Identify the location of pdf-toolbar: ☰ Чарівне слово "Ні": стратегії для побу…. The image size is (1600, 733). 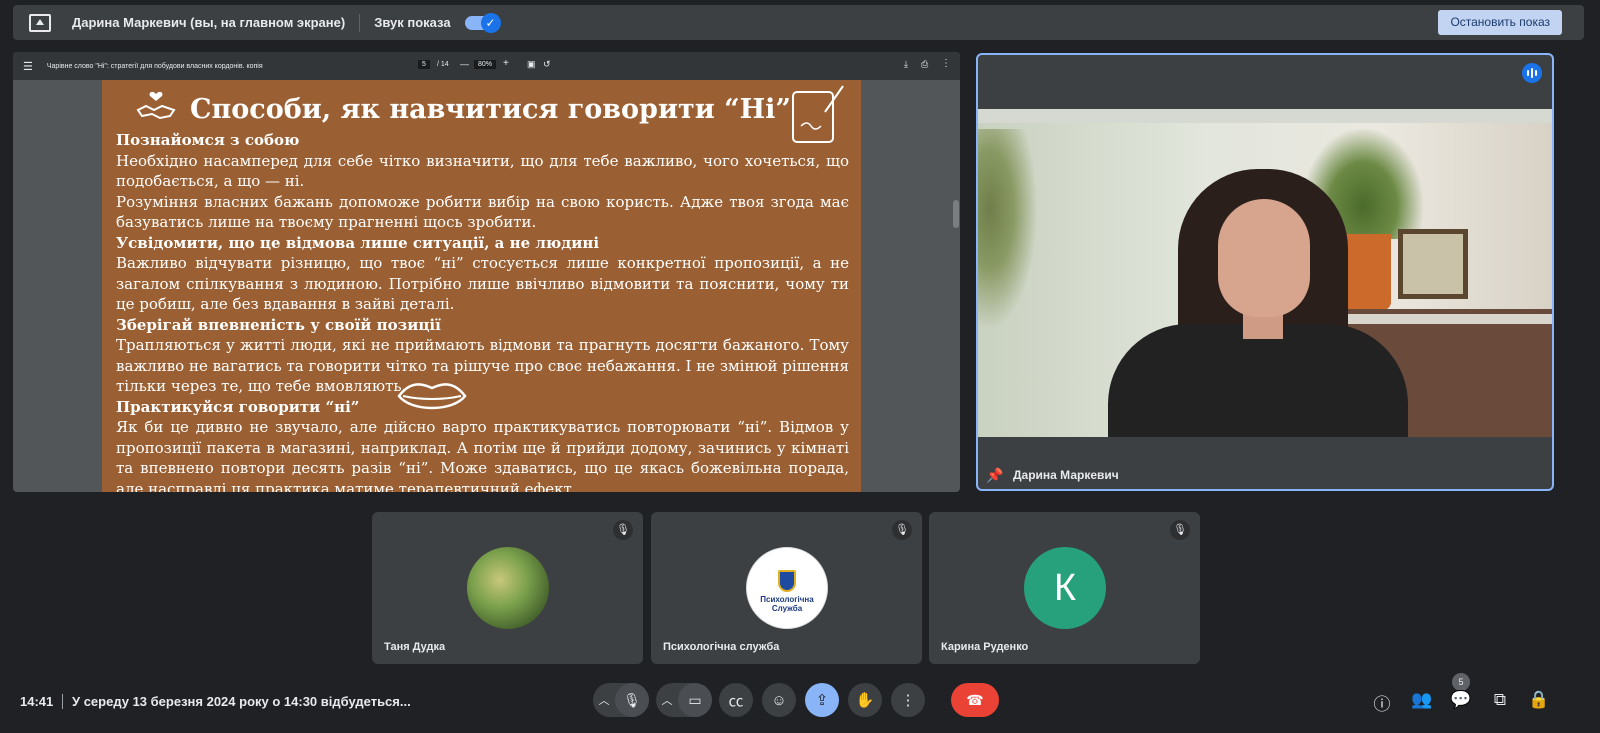
(486, 66).